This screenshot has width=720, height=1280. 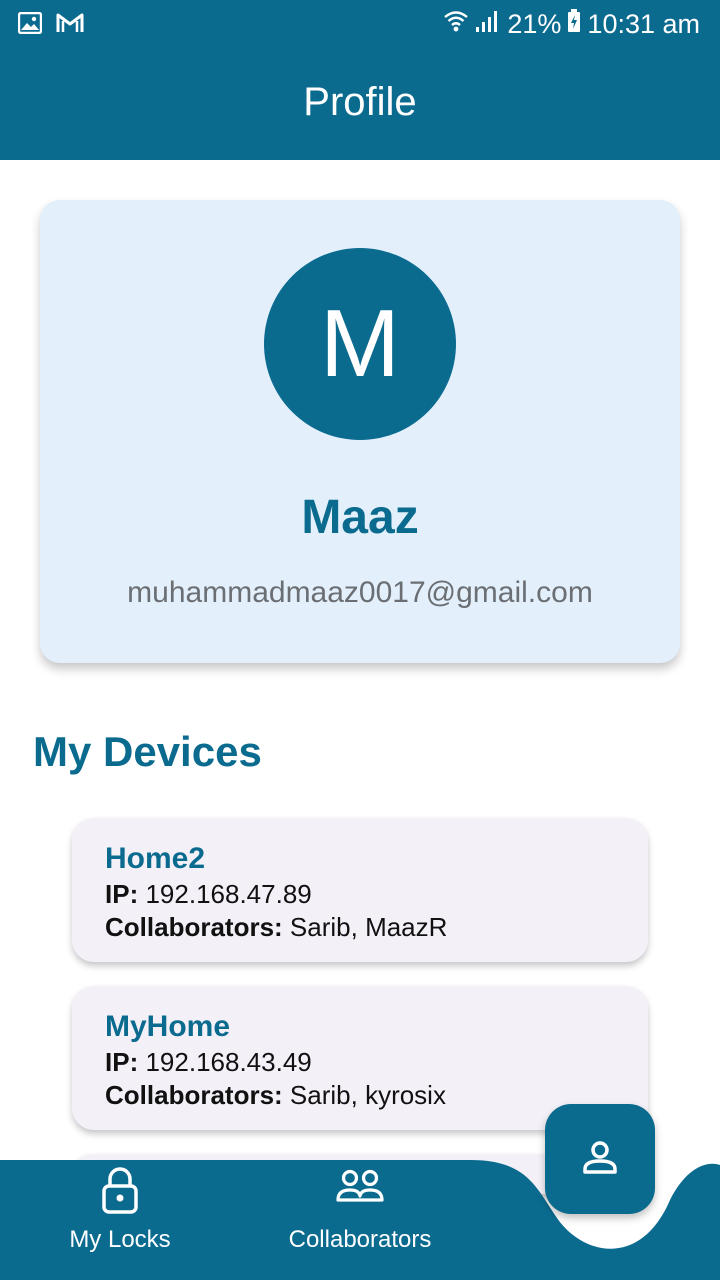 I want to click on device-ip-row: IP: 192.168.43.49, so click(x=376, y=1062).